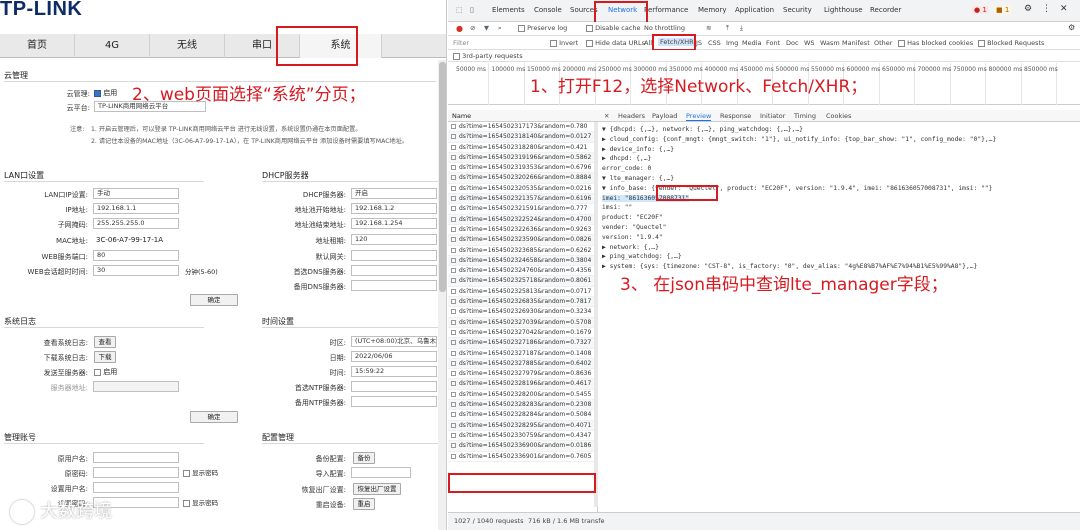  What do you see at coordinates (553, 43) in the screenshot?
I see `invert-checkbox` at bounding box center [553, 43].